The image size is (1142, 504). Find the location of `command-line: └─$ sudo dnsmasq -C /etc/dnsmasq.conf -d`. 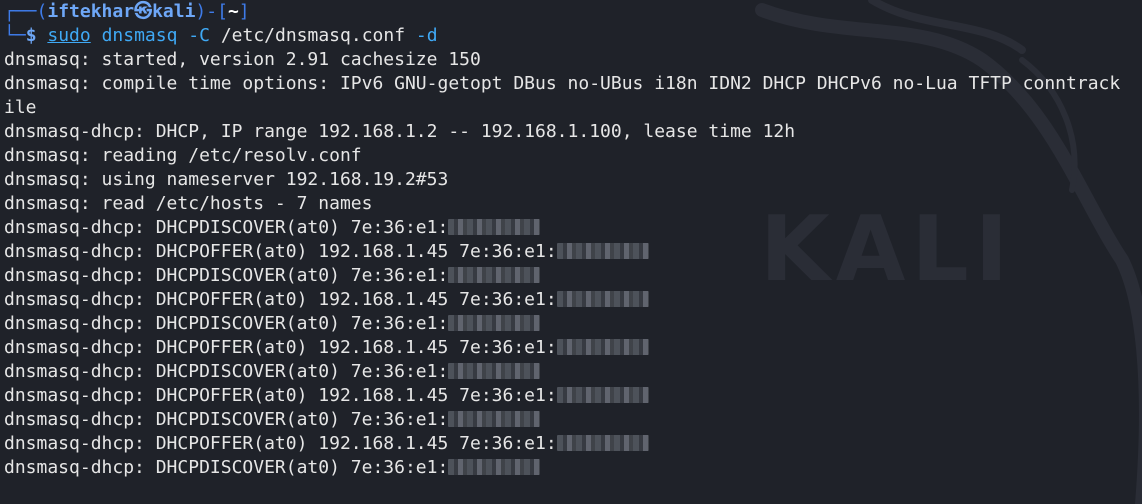

command-line: └─$ sudo dnsmasq -C /etc/dnsmasq.conf -d is located at coordinates (562, 36).